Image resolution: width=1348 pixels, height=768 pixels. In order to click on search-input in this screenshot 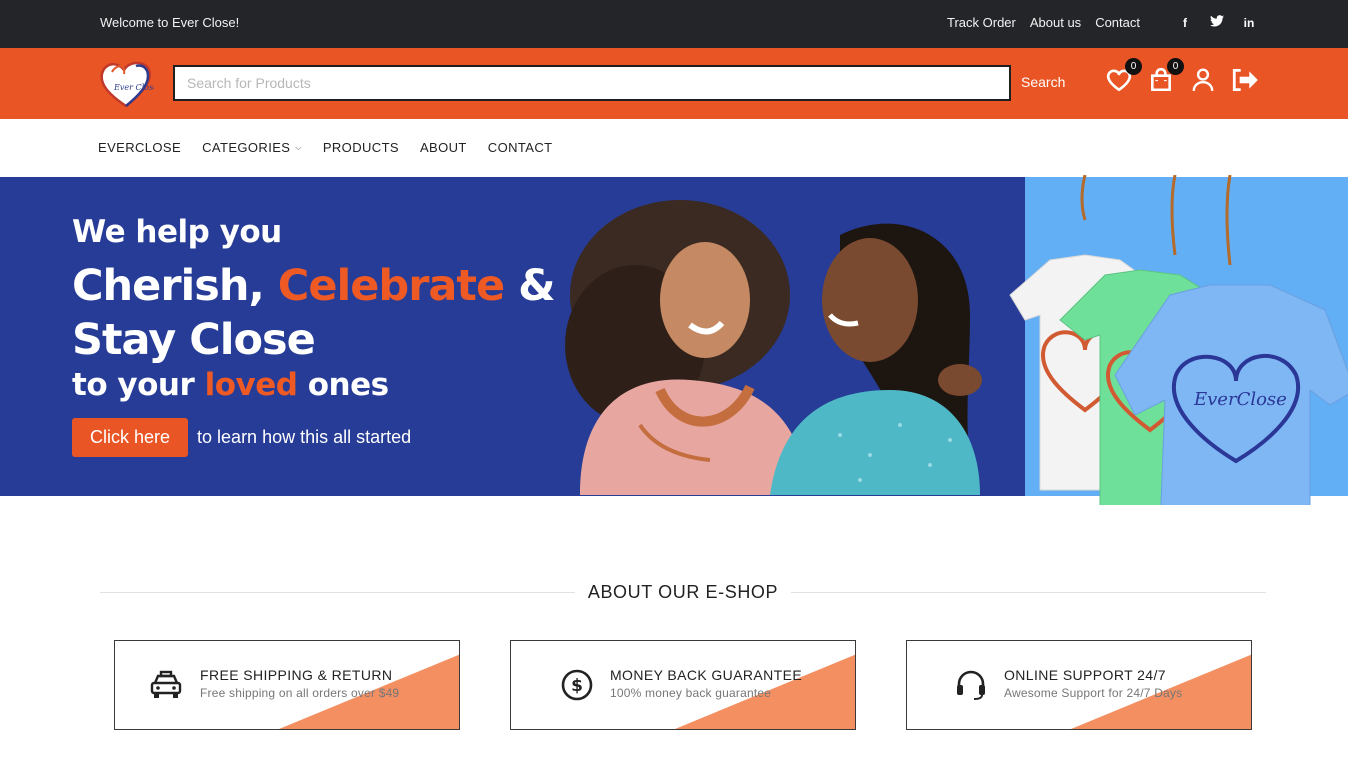, I will do `click(592, 83)`.